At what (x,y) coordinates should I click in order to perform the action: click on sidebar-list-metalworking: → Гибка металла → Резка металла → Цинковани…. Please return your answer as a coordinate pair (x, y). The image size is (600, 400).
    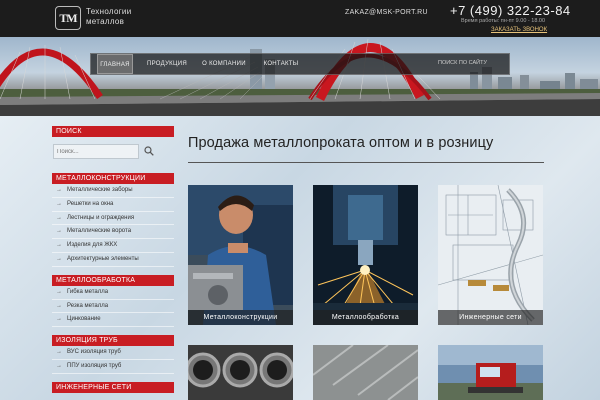
    Looking at the image, I should click on (113, 307).